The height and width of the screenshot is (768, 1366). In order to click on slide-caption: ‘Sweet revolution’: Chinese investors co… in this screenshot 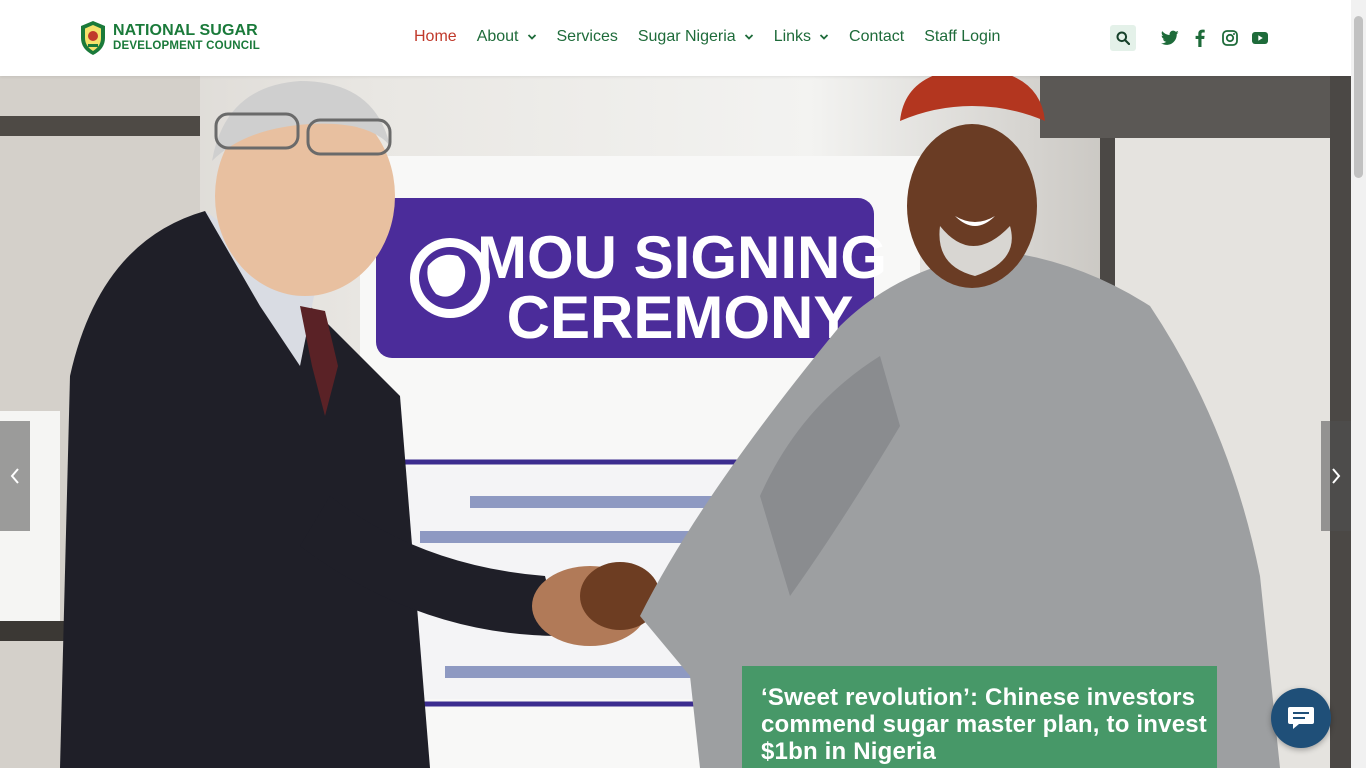, I will do `click(979, 717)`.